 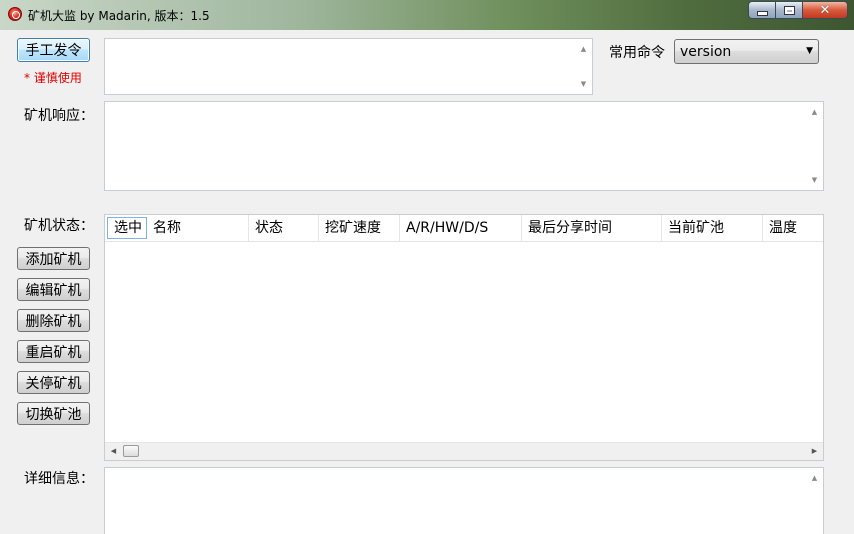 I want to click on edit-miner-button: 编辑矿机, so click(x=53, y=289).